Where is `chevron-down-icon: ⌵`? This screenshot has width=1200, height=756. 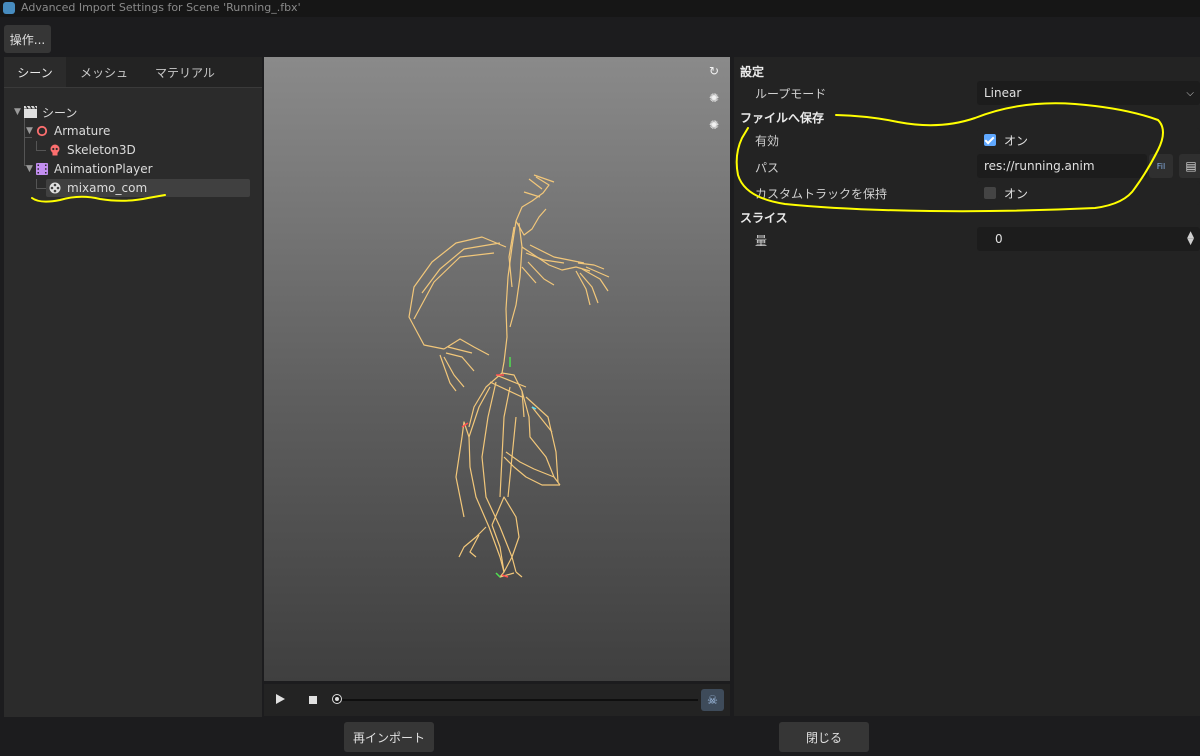 chevron-down-icon: ⌵ is located at coordinates (1190, 93).